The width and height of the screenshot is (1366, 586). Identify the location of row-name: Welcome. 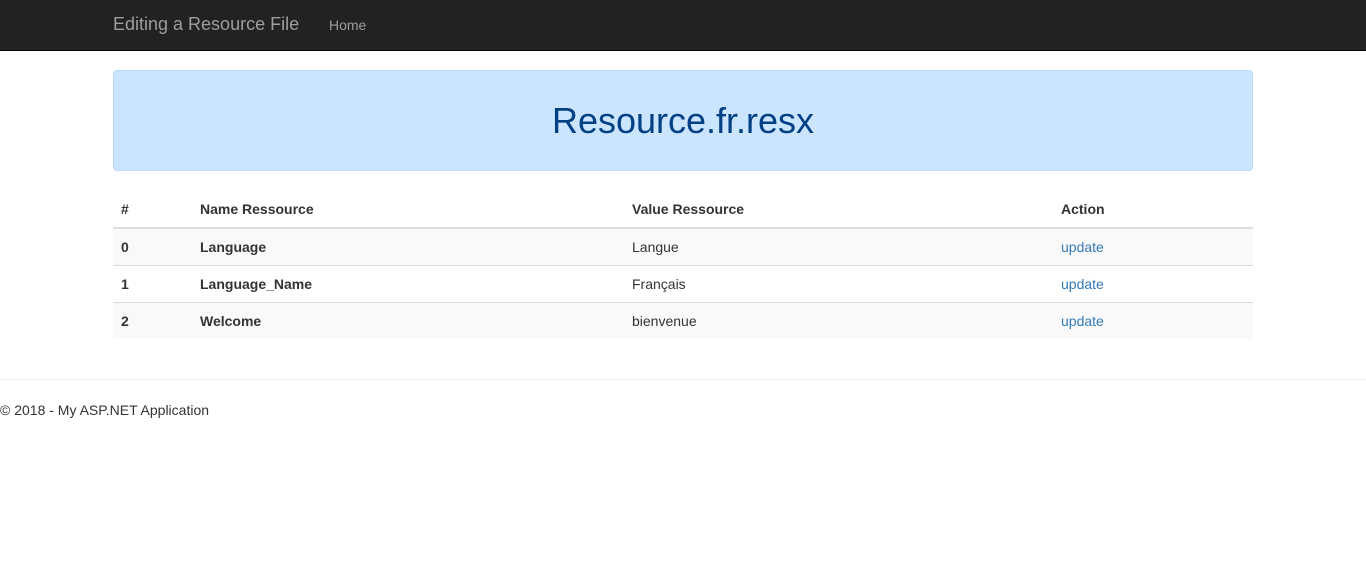
(408, 320).